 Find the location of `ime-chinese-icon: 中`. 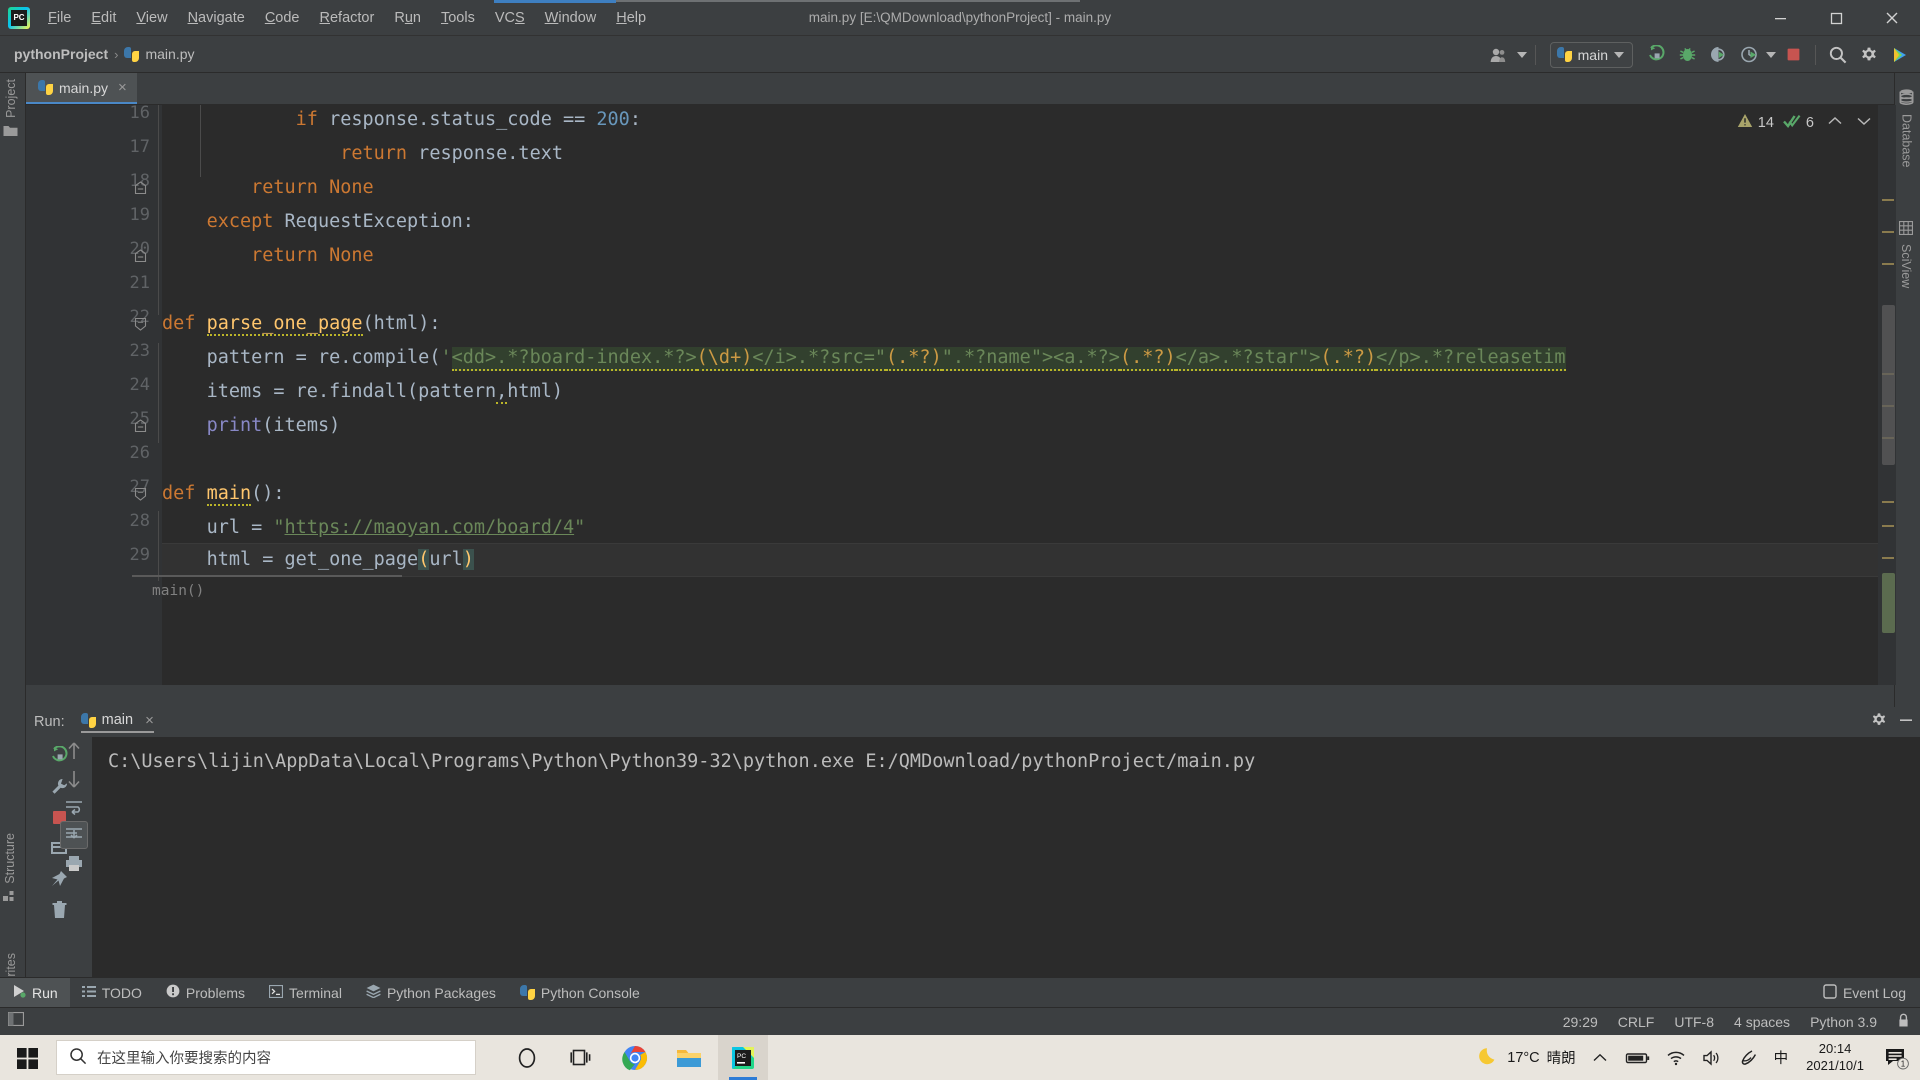

ime-chinese-icon: 中 is located at coordinates (1781, 1057).